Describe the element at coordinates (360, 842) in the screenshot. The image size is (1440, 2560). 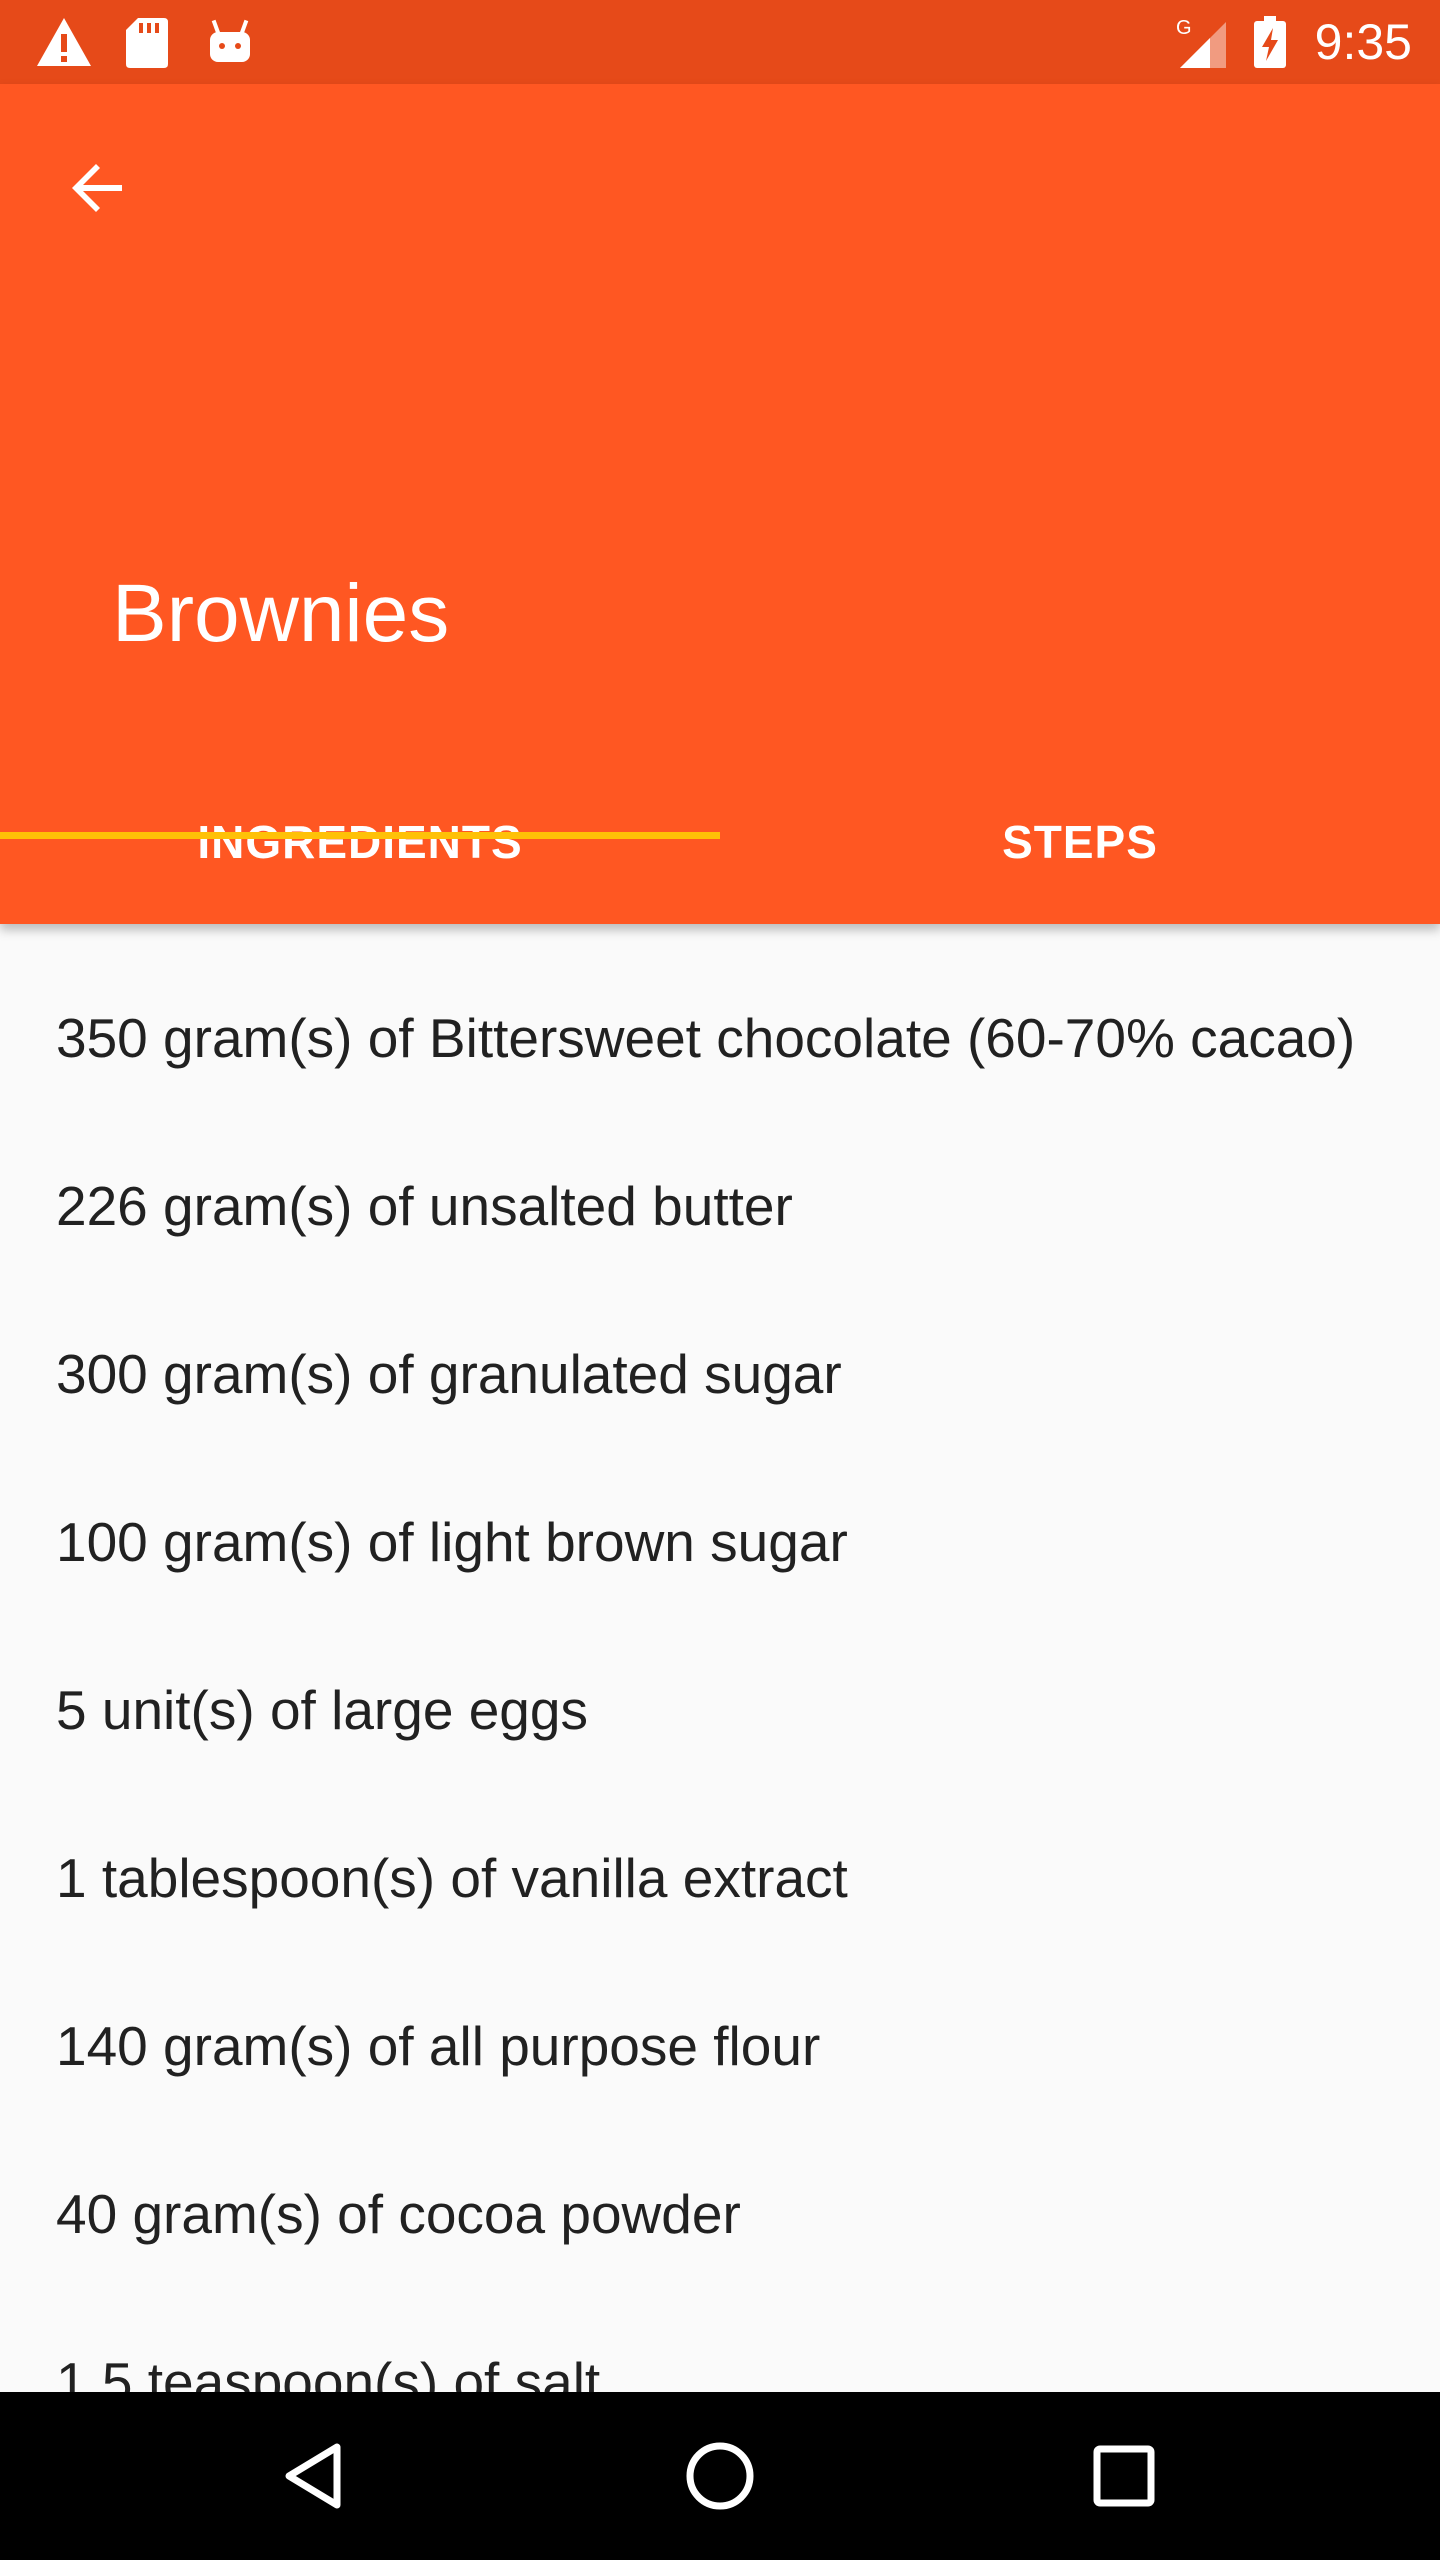
I see `tab-ingredients-label: INGREDIENTS` at that location.